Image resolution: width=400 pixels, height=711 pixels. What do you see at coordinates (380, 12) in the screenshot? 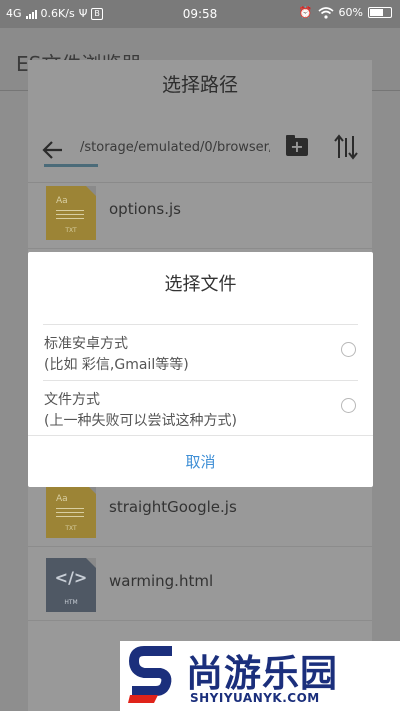
I see `battery-icon` at bounding box center [380, 12].